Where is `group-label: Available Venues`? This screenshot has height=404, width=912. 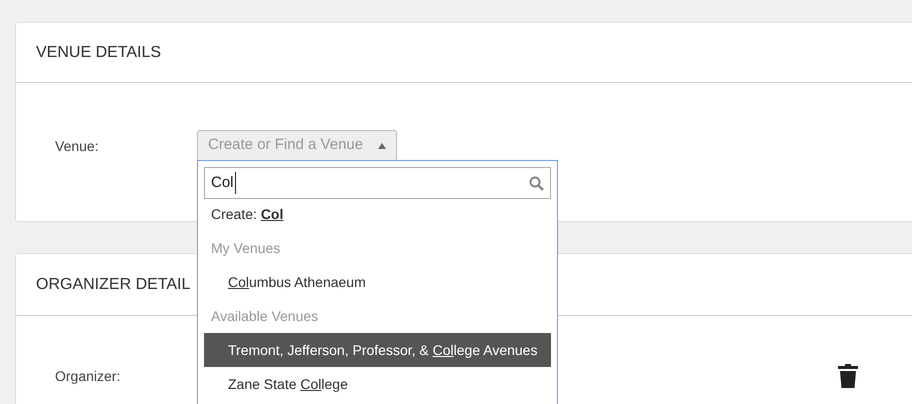
group-label: Available Venues is located at coordinates (265, 316).